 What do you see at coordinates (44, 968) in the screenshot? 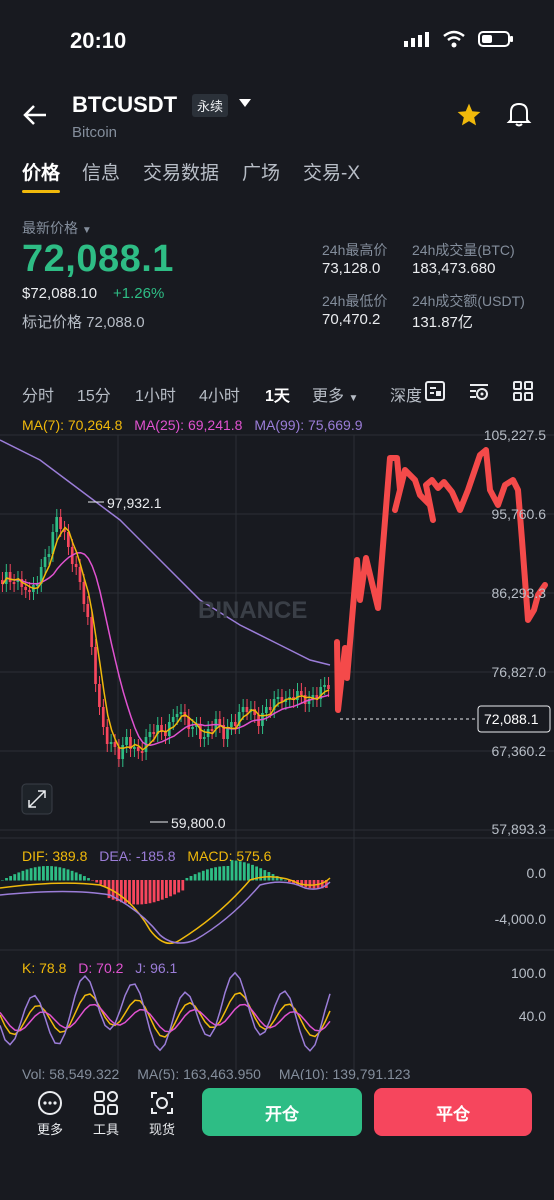
I see `k-label: K: 78.8` at bounding box center [44, 968].